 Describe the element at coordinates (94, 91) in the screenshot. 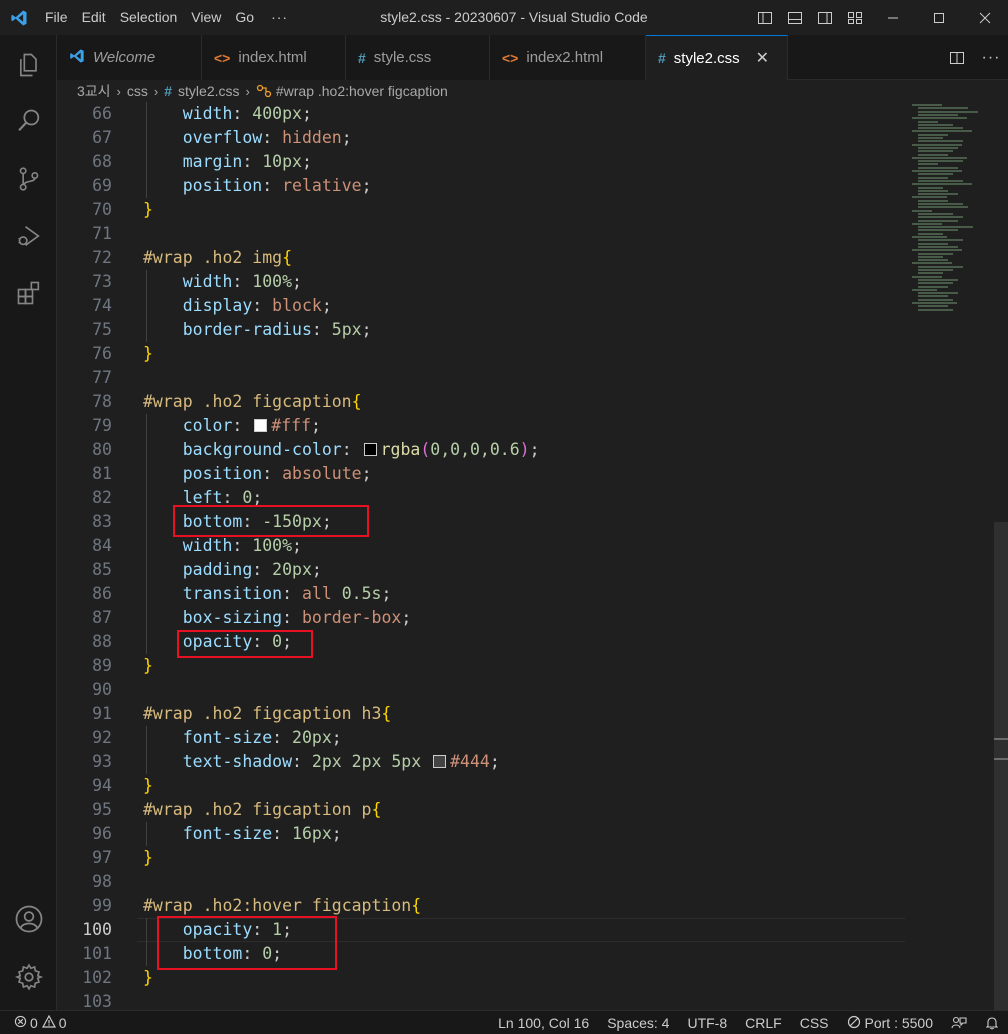

I see `breadcrumb-folder: 3교시` at that location.